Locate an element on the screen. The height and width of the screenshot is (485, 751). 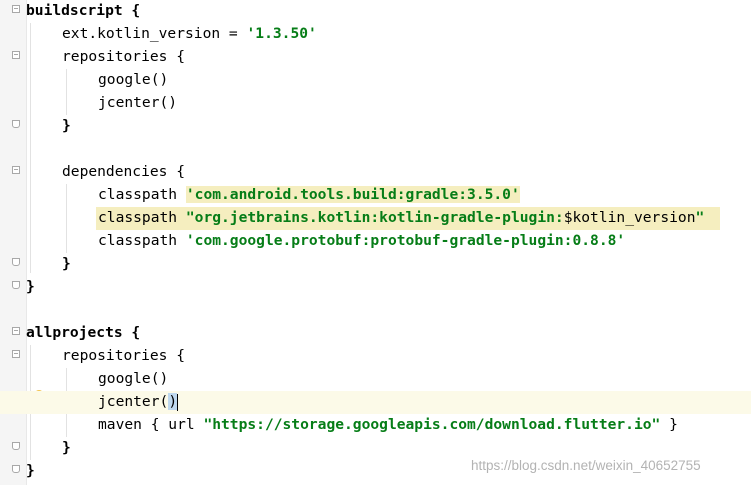
code-token: allprojects { is located at coordinates (83, 332).